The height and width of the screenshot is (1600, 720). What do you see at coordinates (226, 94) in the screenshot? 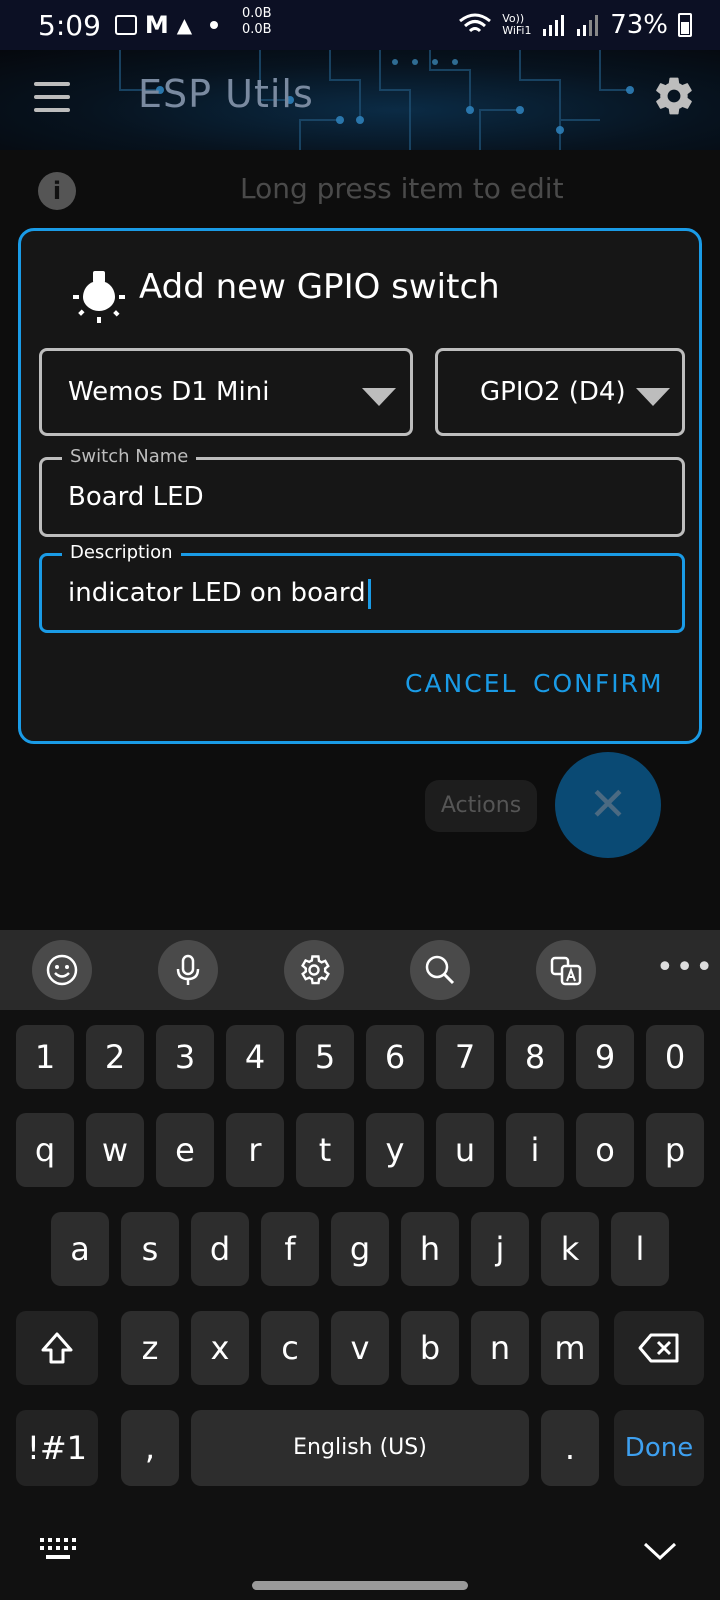
I see `app-title: ESP Utils` at bounding box center [226, 94].